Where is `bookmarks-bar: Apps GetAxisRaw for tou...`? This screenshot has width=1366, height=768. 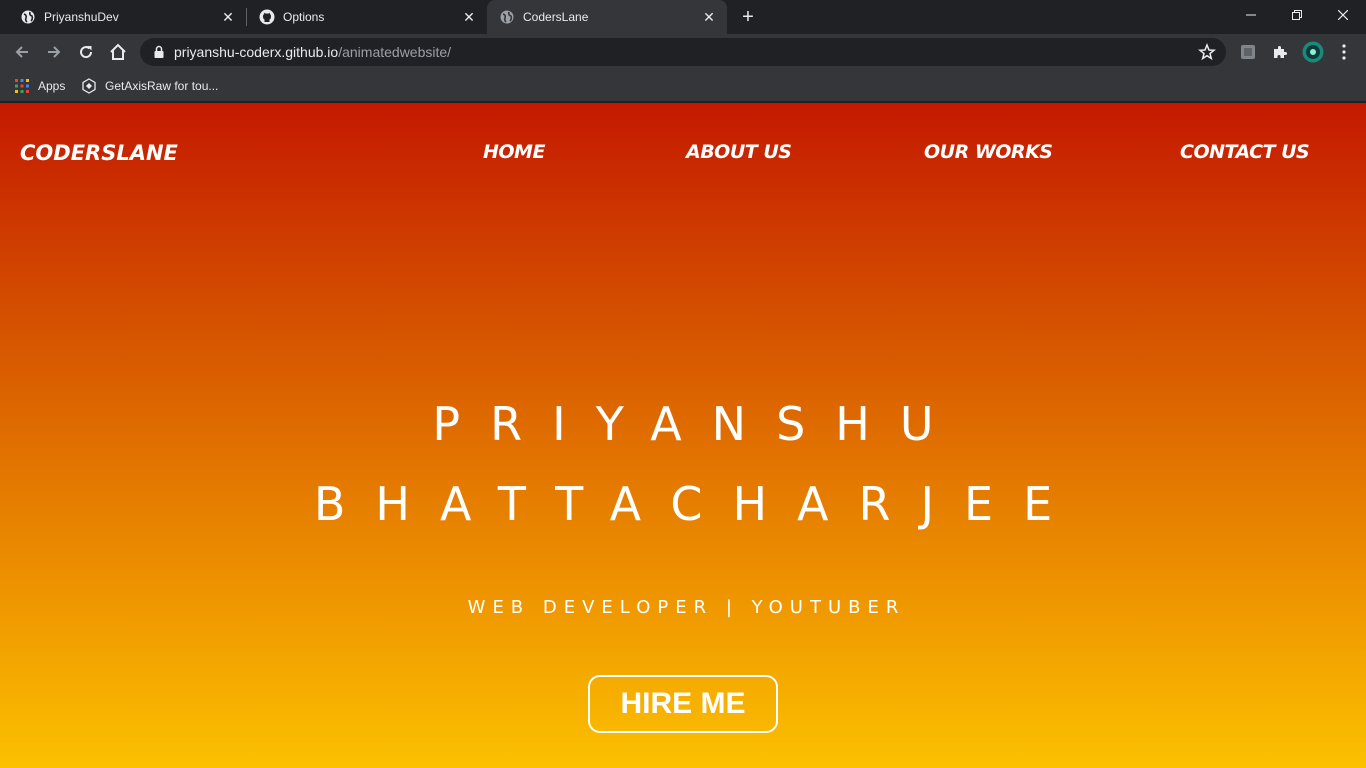
bookmarks-bar: Apps GetAxisRaw for tou... is located at coordinates (683, 86).